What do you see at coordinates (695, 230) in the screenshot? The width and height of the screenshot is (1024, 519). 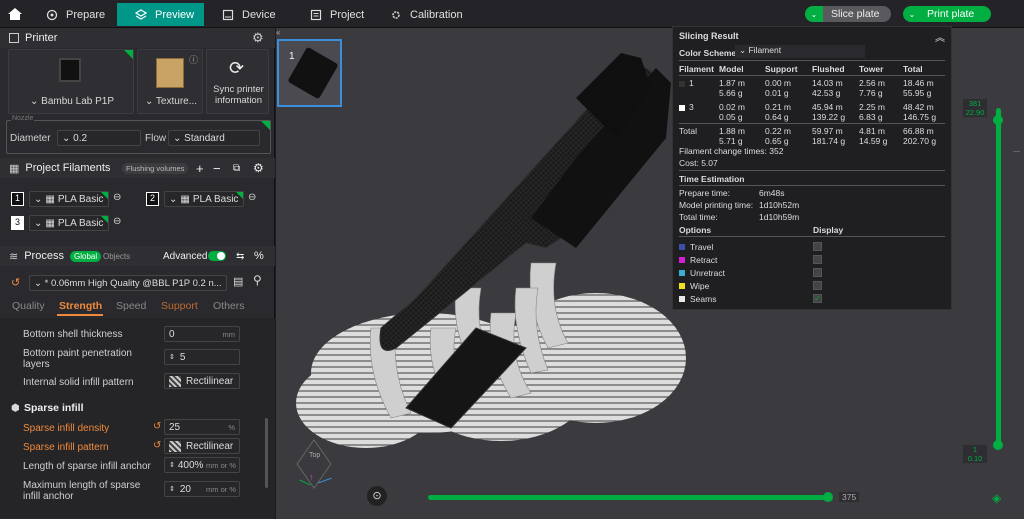 I see `options-label: Options` at bounding box center [695, 230].